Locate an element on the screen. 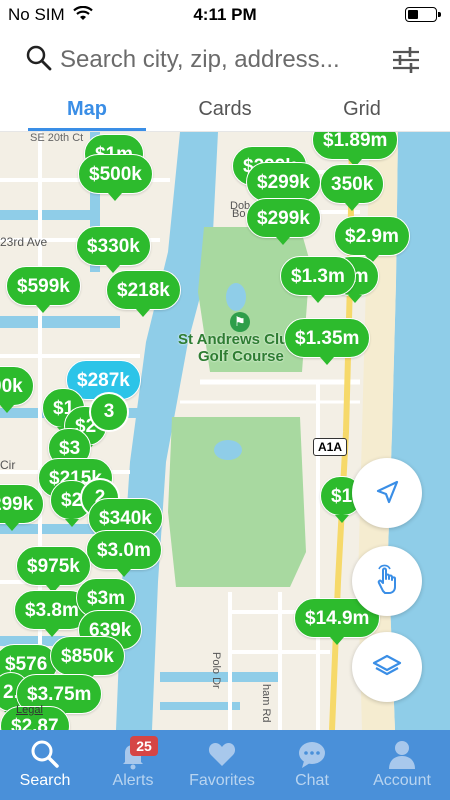  price-pin: $1.35m is located at coordinates (327, 341).